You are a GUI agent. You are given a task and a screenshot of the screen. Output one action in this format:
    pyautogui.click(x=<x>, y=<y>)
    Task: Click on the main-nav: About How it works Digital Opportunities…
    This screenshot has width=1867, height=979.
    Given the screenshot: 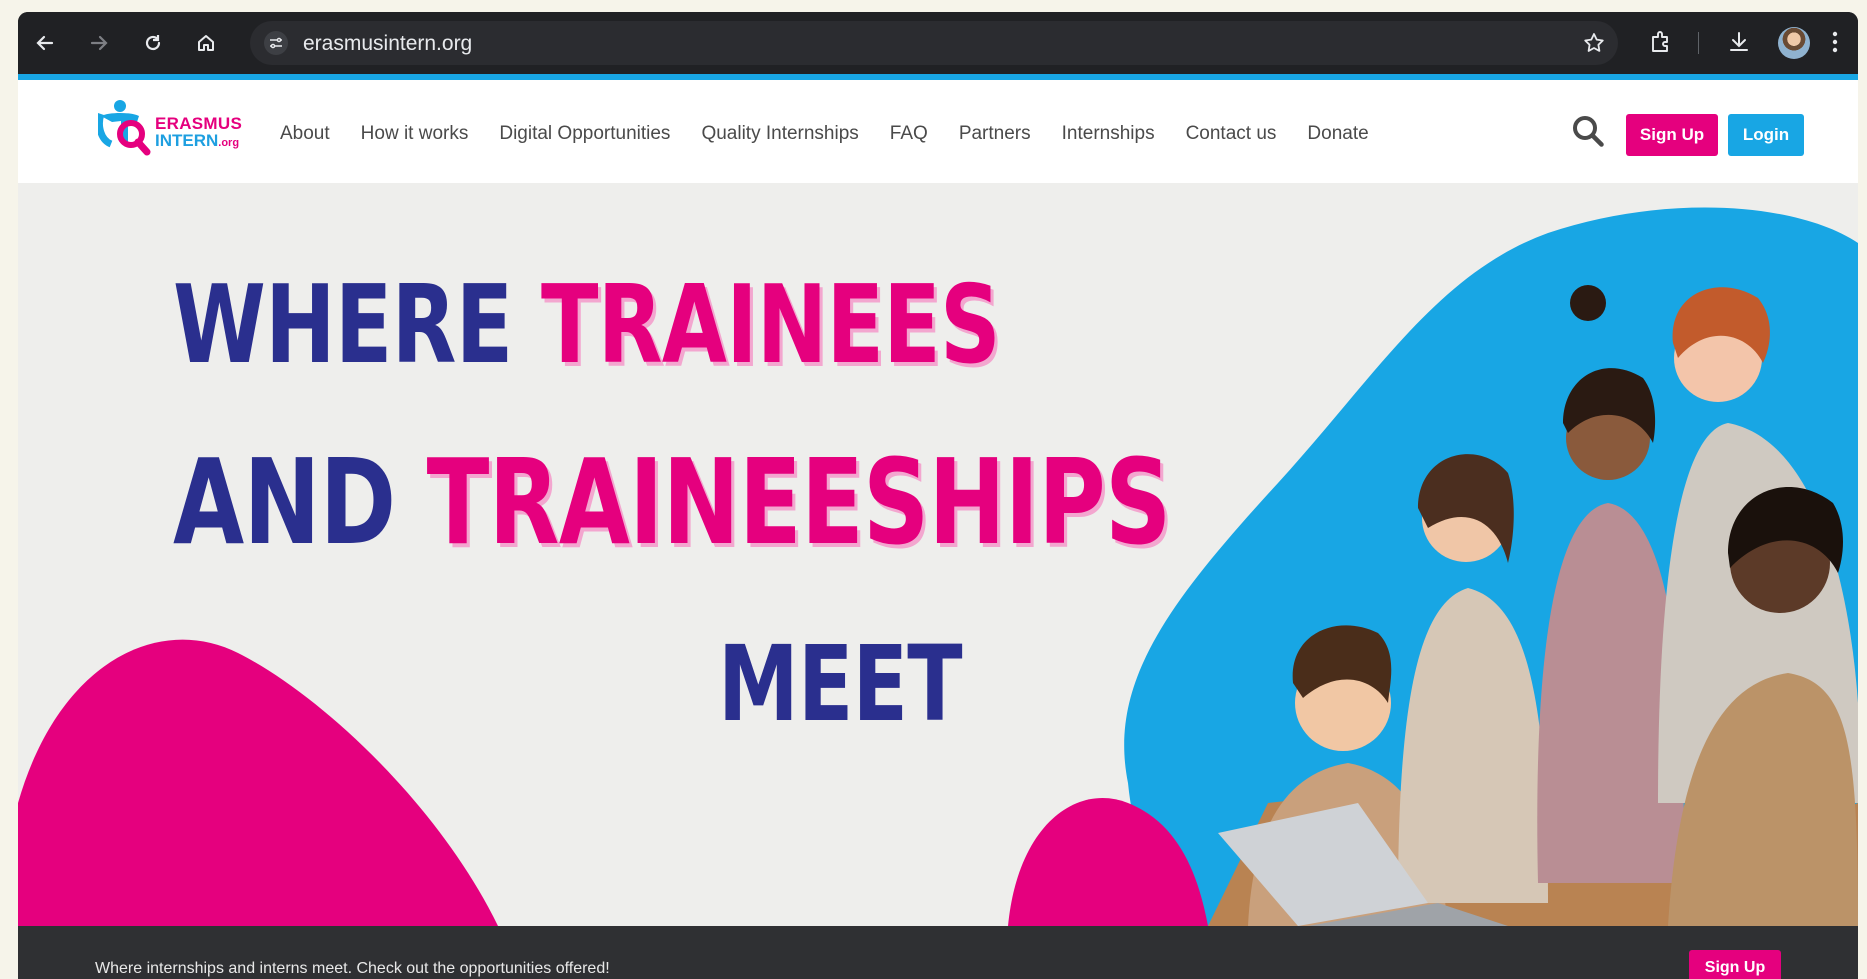 What is the action you would take?
    pyautogui.click(x=840, y=134)
    